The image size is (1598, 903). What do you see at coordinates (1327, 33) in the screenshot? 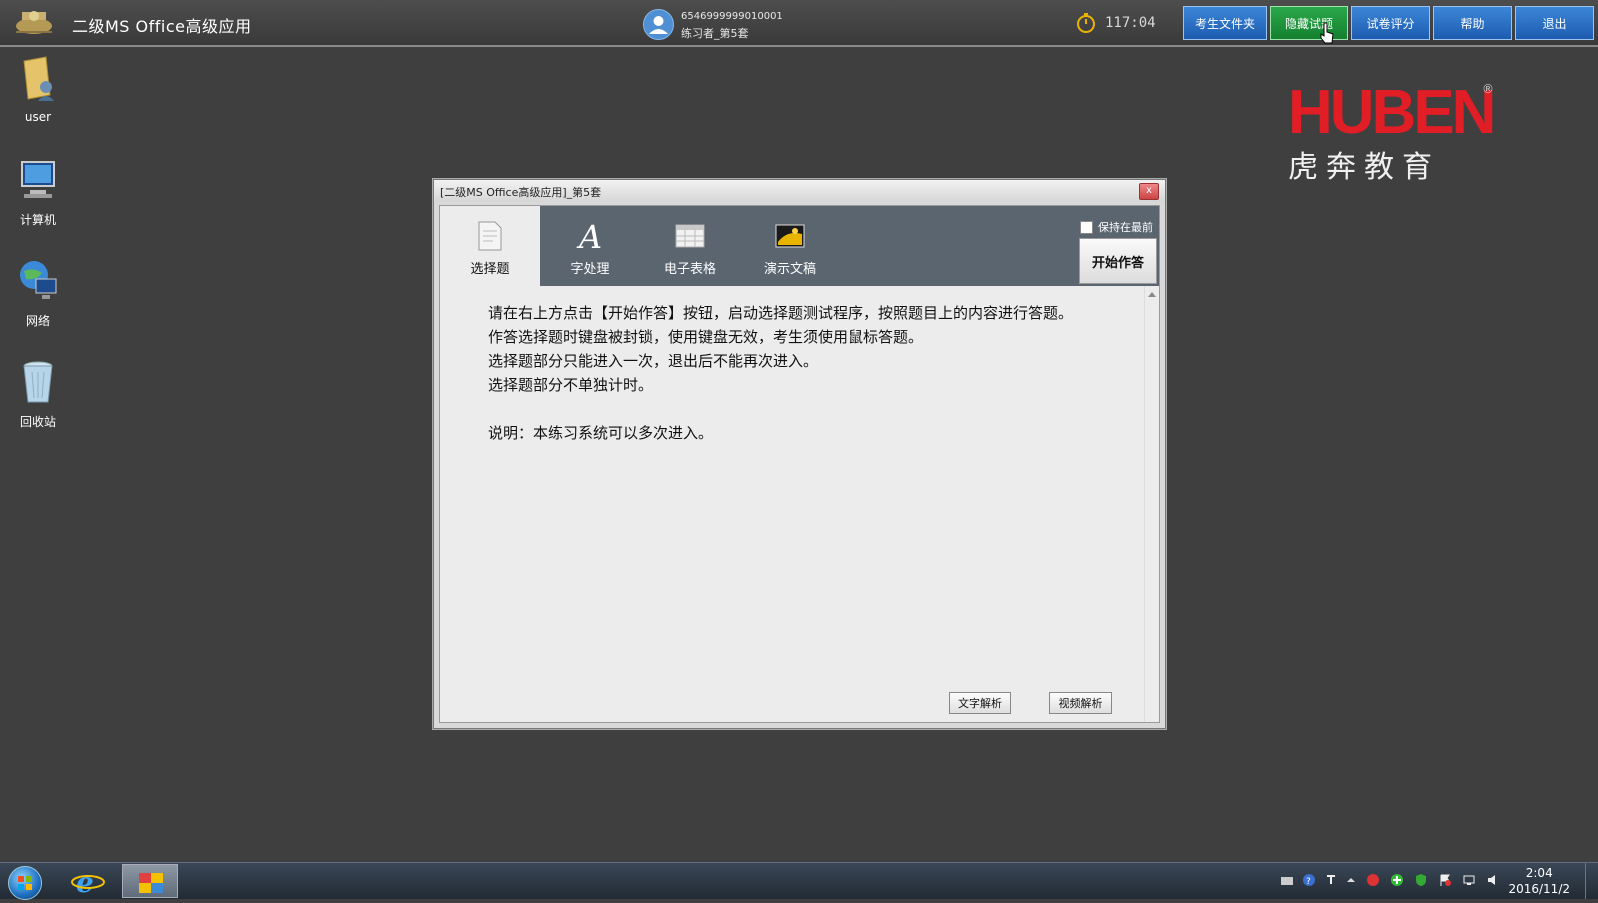
I see `mouse-cursor-icon` at bounding box center [1327, 33].